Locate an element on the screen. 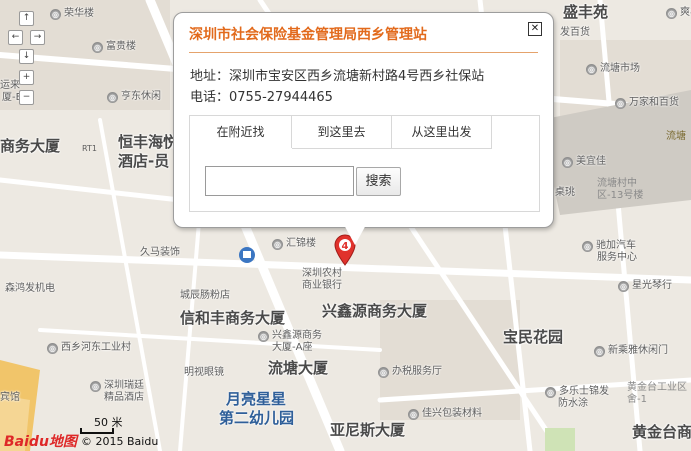  poi-xixiang-hedong: ◎ 西乡河东工业村 is located at coordinates (89, 348).